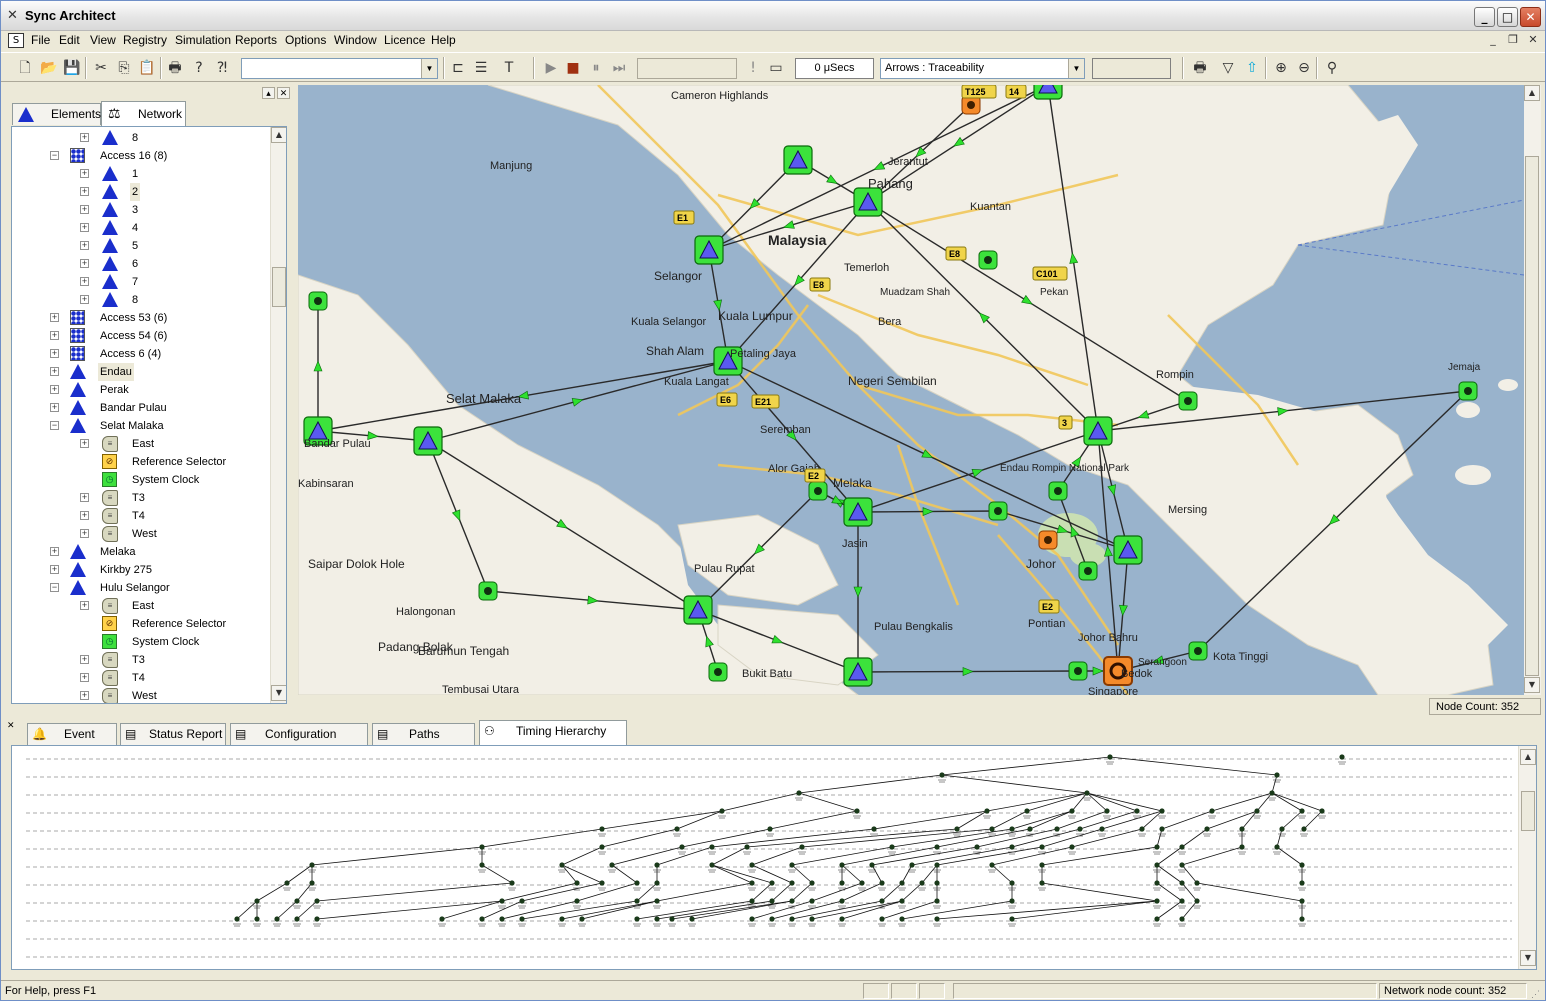  What do you see at coordinates (256, 40) in the screenshot?
I see `menu-reports: Reports` at bounding box center [256, 40].